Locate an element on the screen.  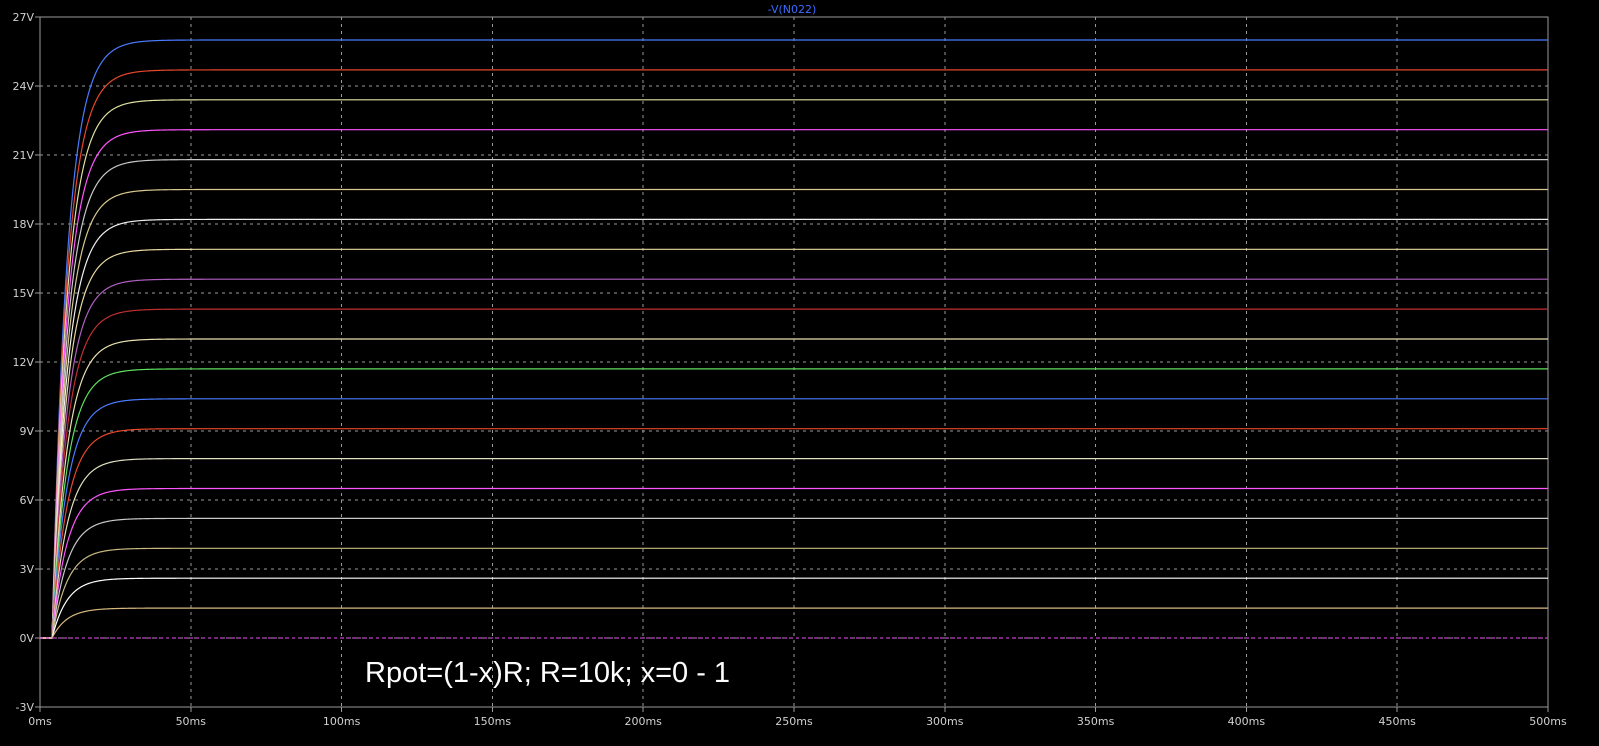
y-tick-label: -3V is located at coordinates (25, 707).